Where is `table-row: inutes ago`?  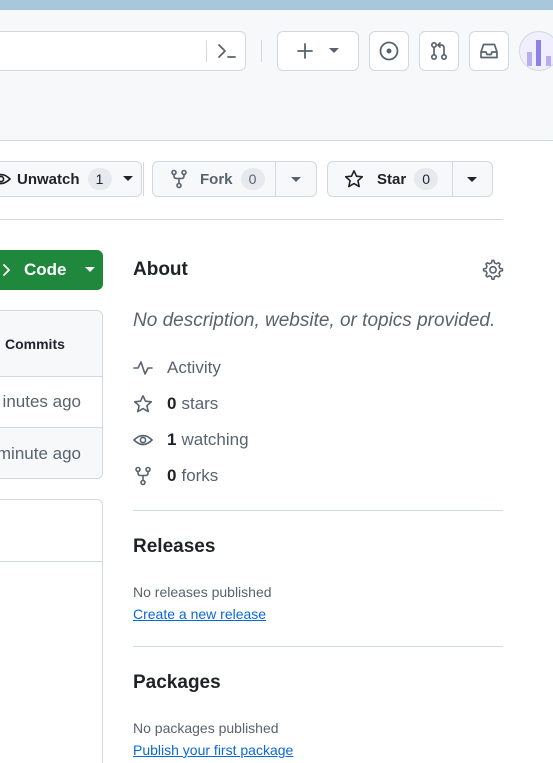
table-row: inutes ago is located at coordinates (51, 402).